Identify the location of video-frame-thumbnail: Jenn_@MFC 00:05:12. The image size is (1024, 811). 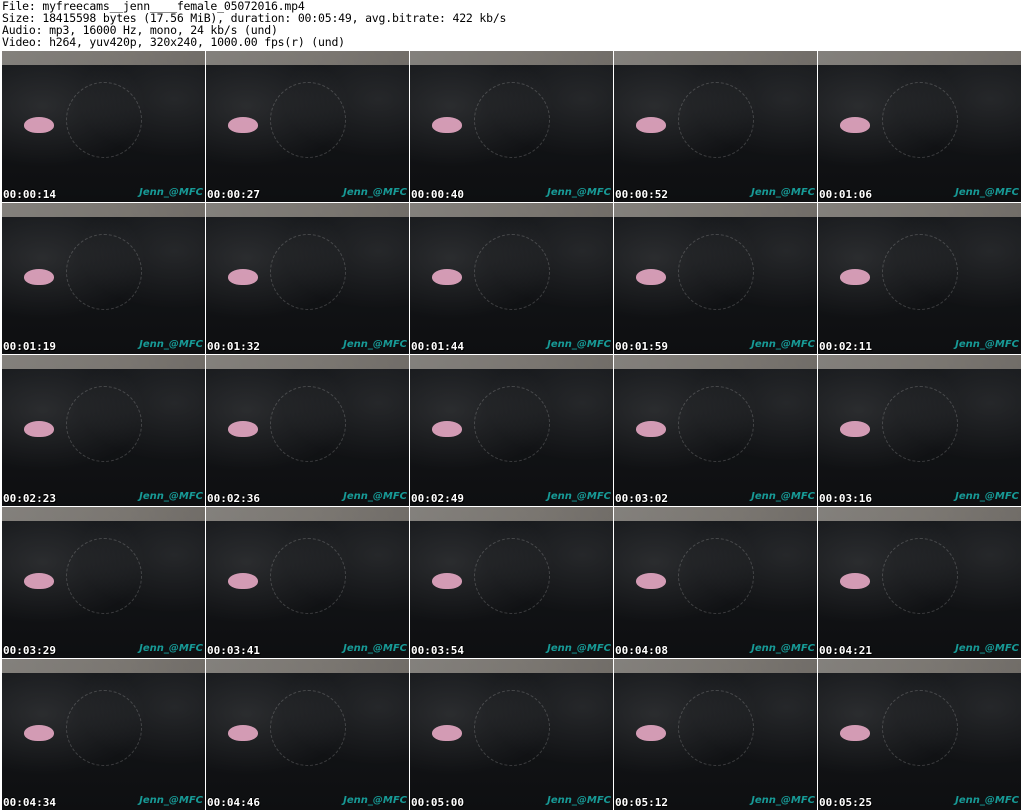
(715, 734).